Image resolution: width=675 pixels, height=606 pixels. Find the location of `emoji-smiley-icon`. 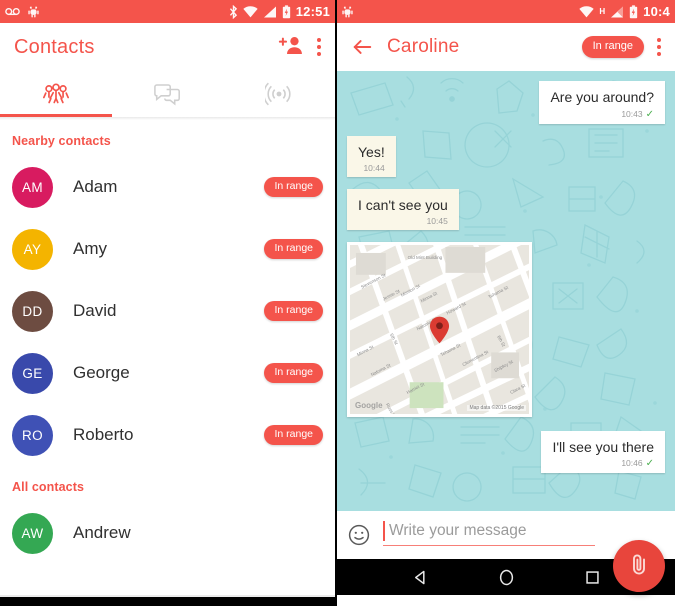

emoji-smiley-icon is located at coordinates (359, 535).